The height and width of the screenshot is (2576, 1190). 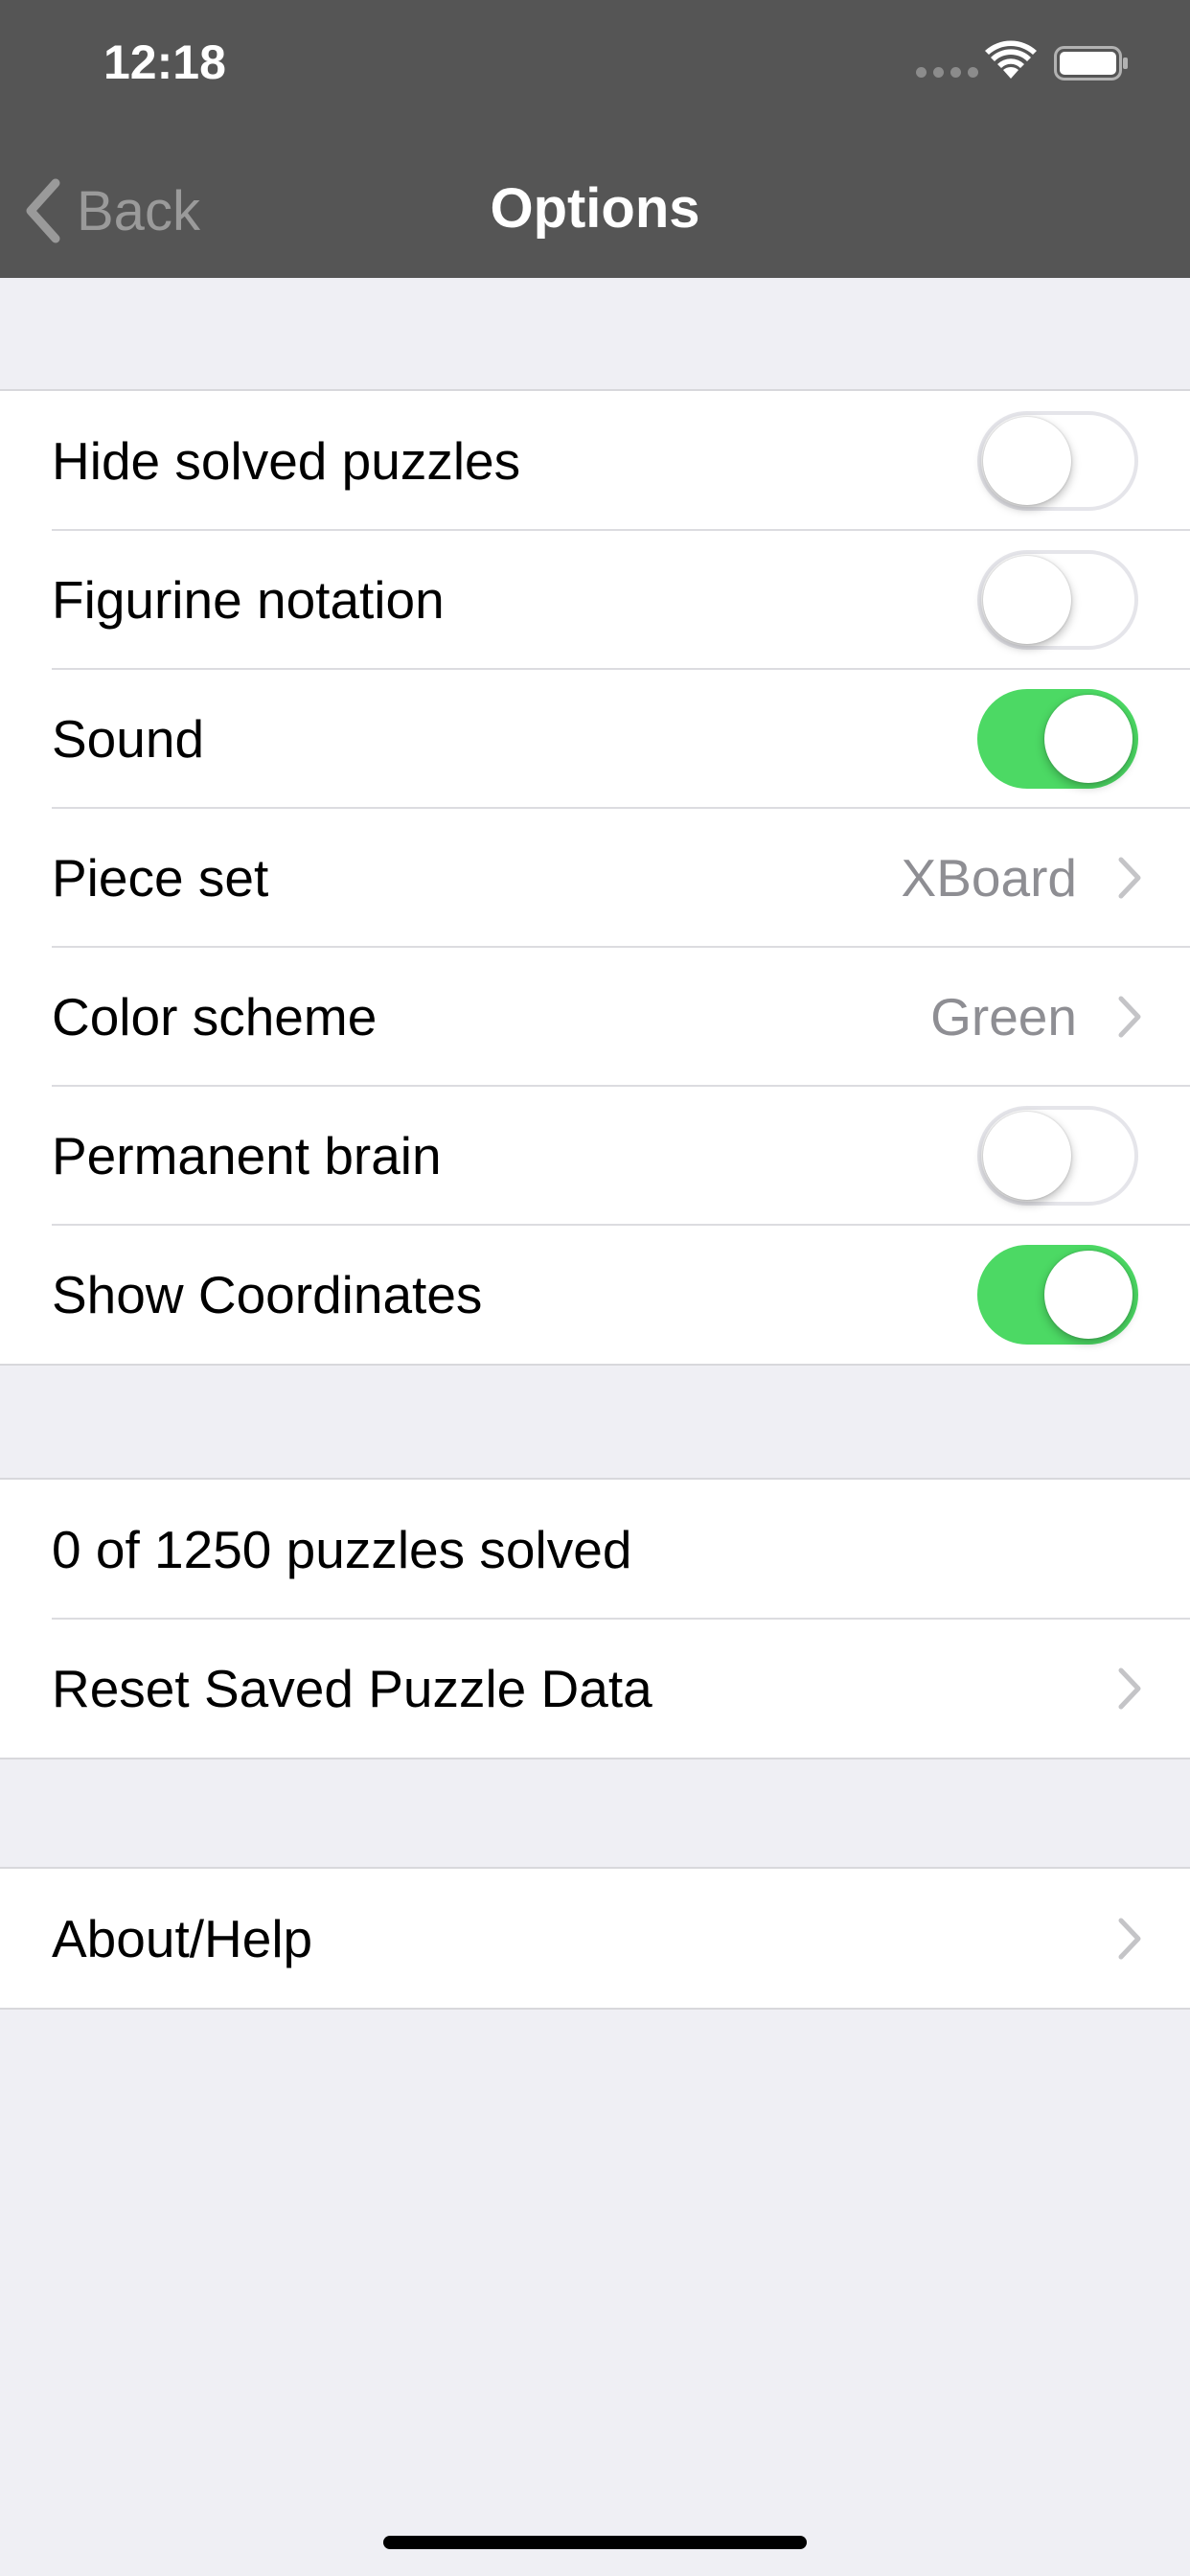 I want to click on setting-row-permanent-brain: Permanent brain, so click(x=595, y=1155).